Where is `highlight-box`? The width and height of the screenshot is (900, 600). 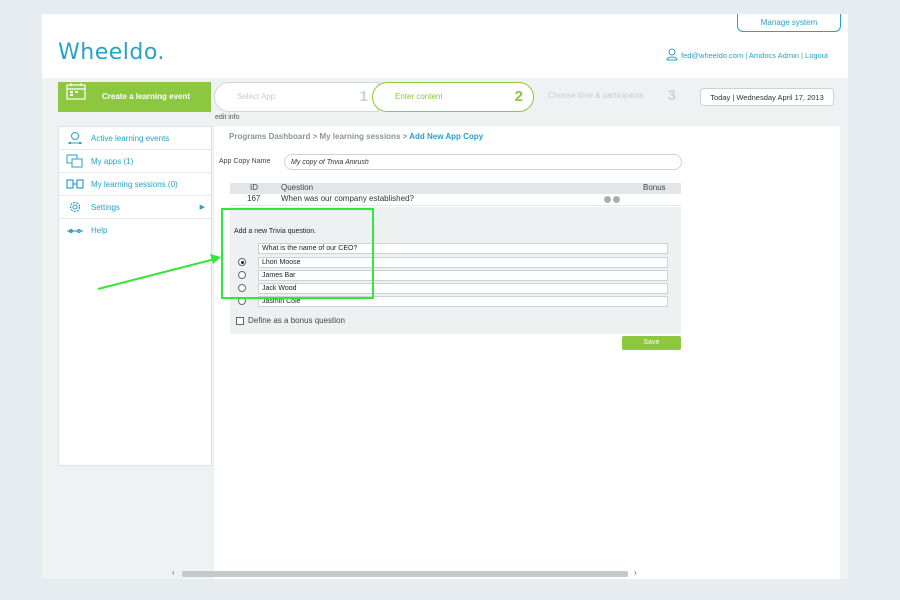
highlight-box is located at coordinates (297, 253).